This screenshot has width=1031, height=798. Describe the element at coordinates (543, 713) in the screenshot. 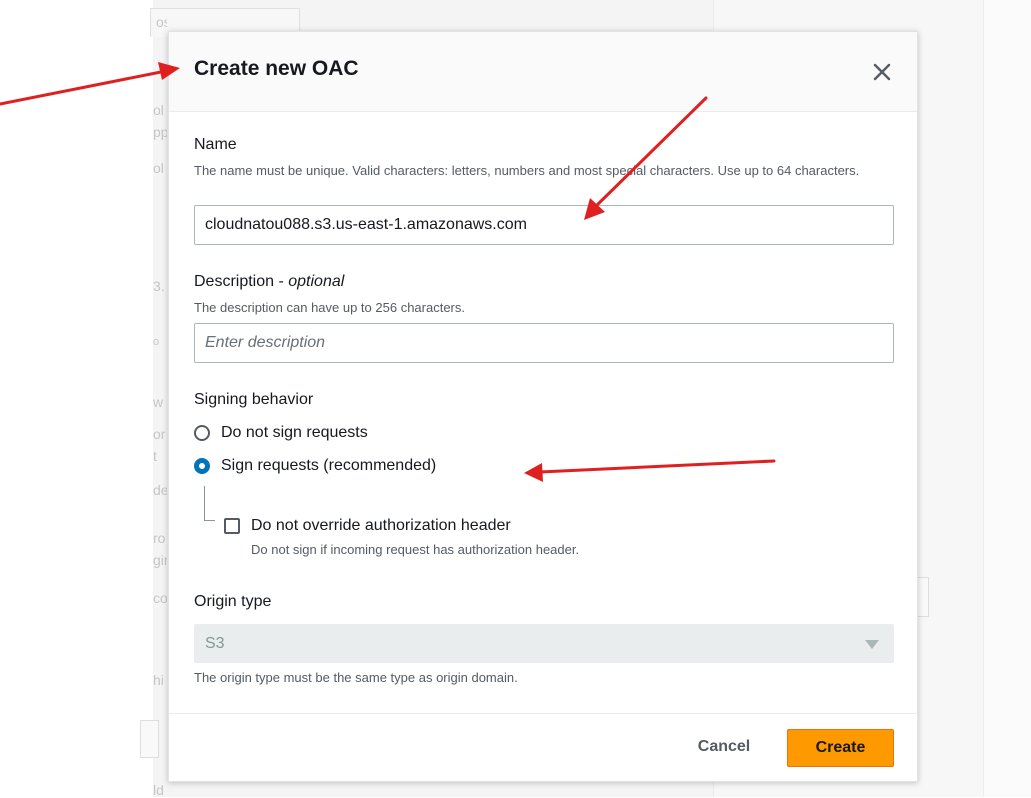

I see `footer-divider` at that location.